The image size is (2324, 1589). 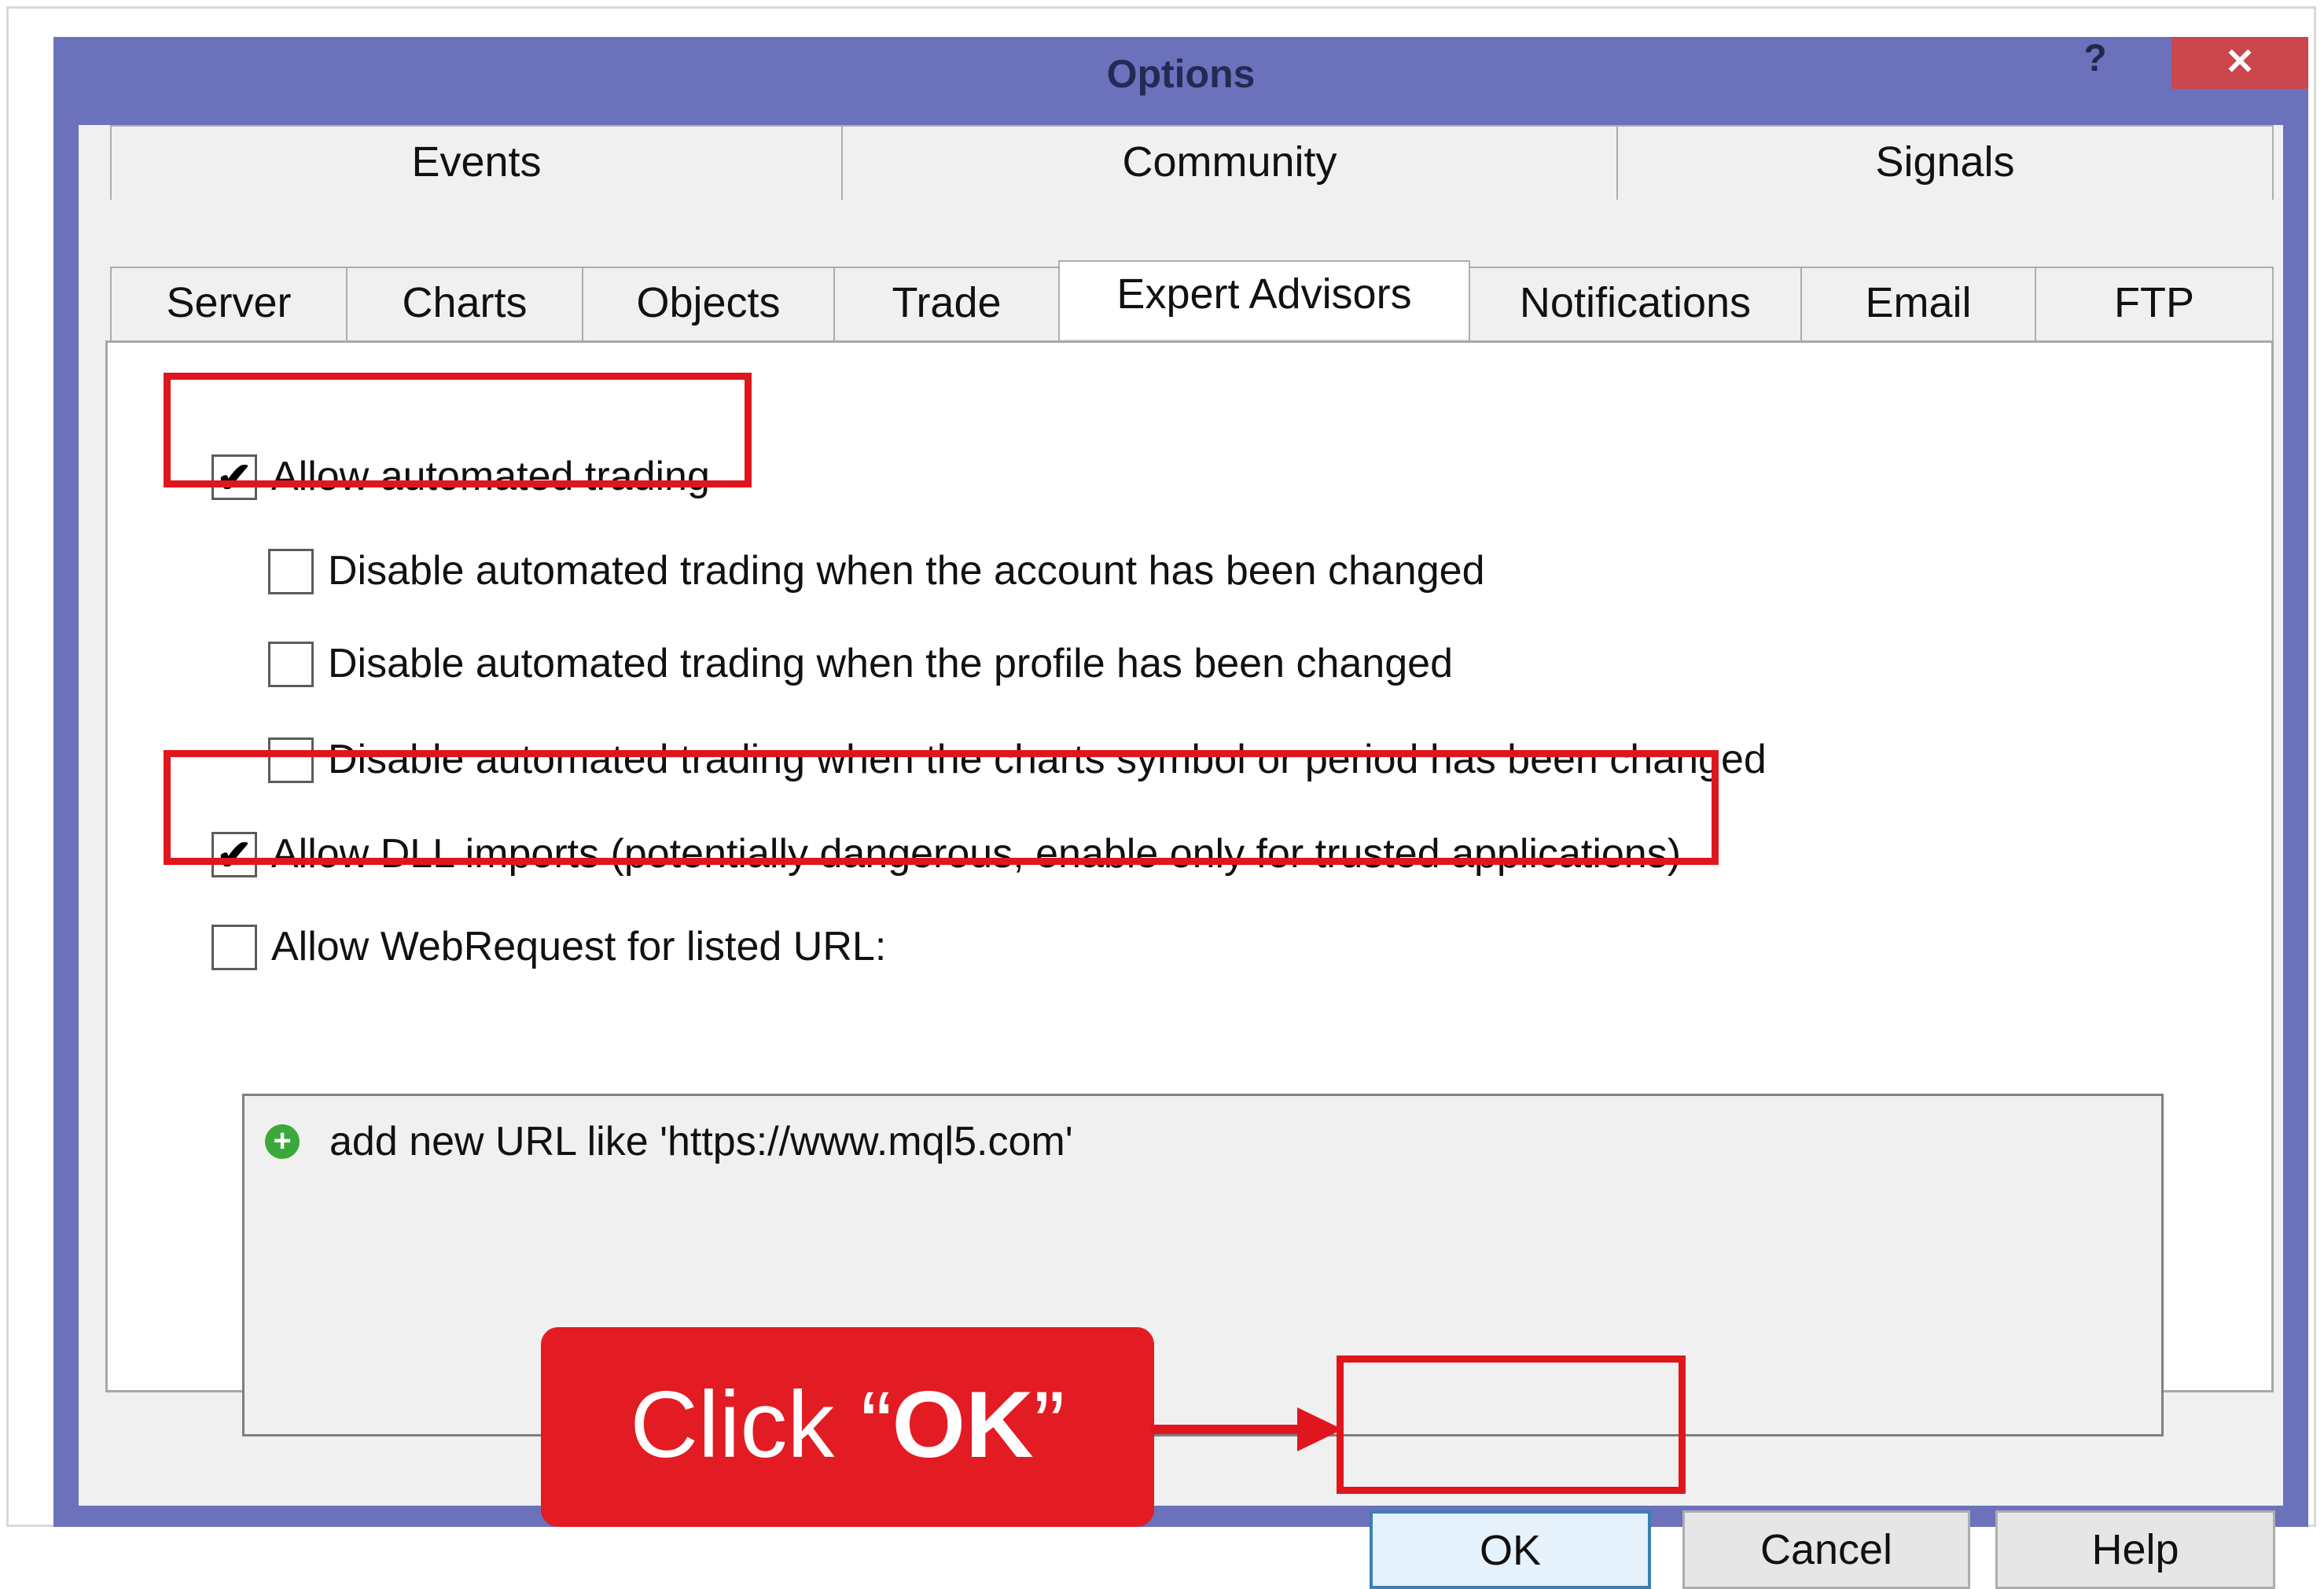 I want to click on callout-suffix: ”, so click(x=1049, y=1424).